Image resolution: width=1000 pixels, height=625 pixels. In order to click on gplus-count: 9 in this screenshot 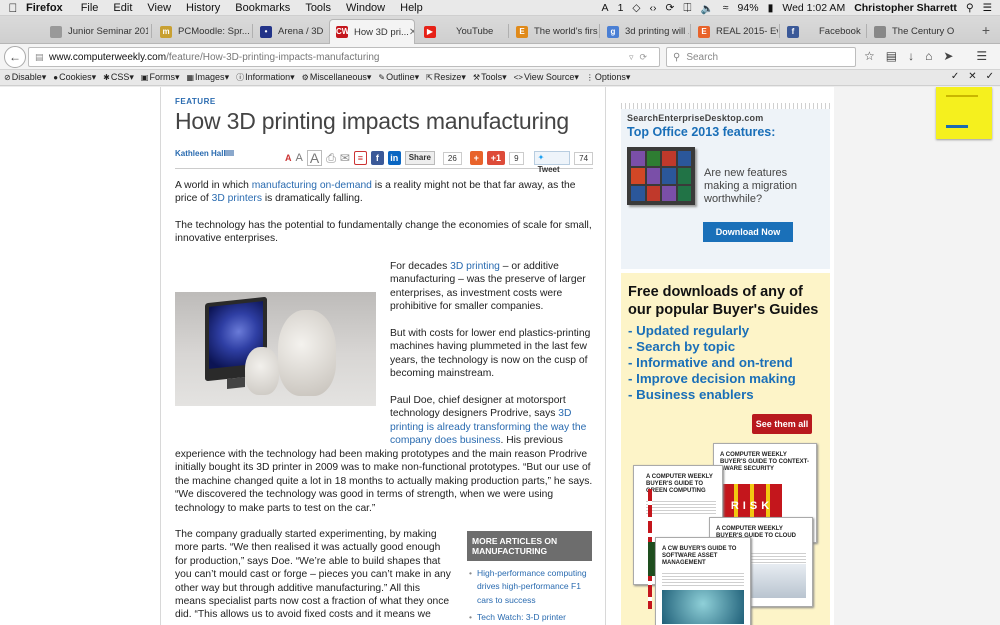, I will do `click(516, 158)`.